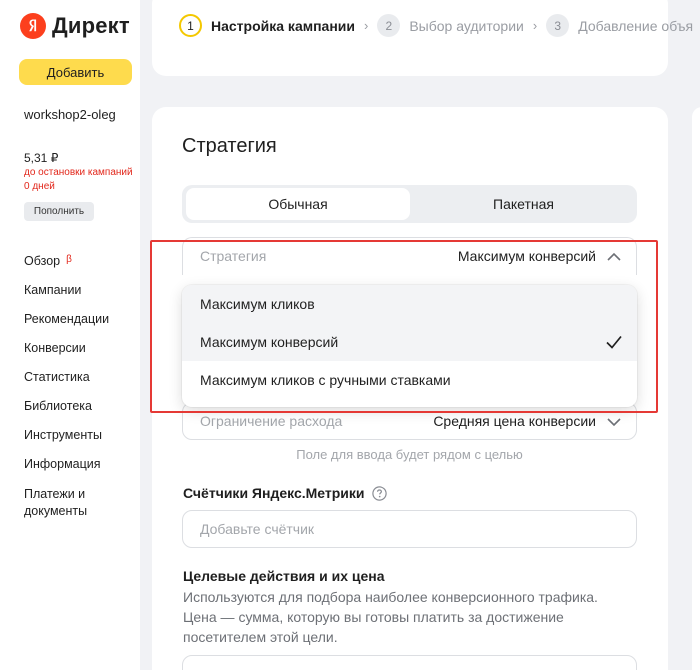 This screenshot has height=670, width=700. What do you see at coordinates (74, 268) in the screenshot?
I see `sidebar-item-overview: Обзор β` at bounding box center [74, 268].